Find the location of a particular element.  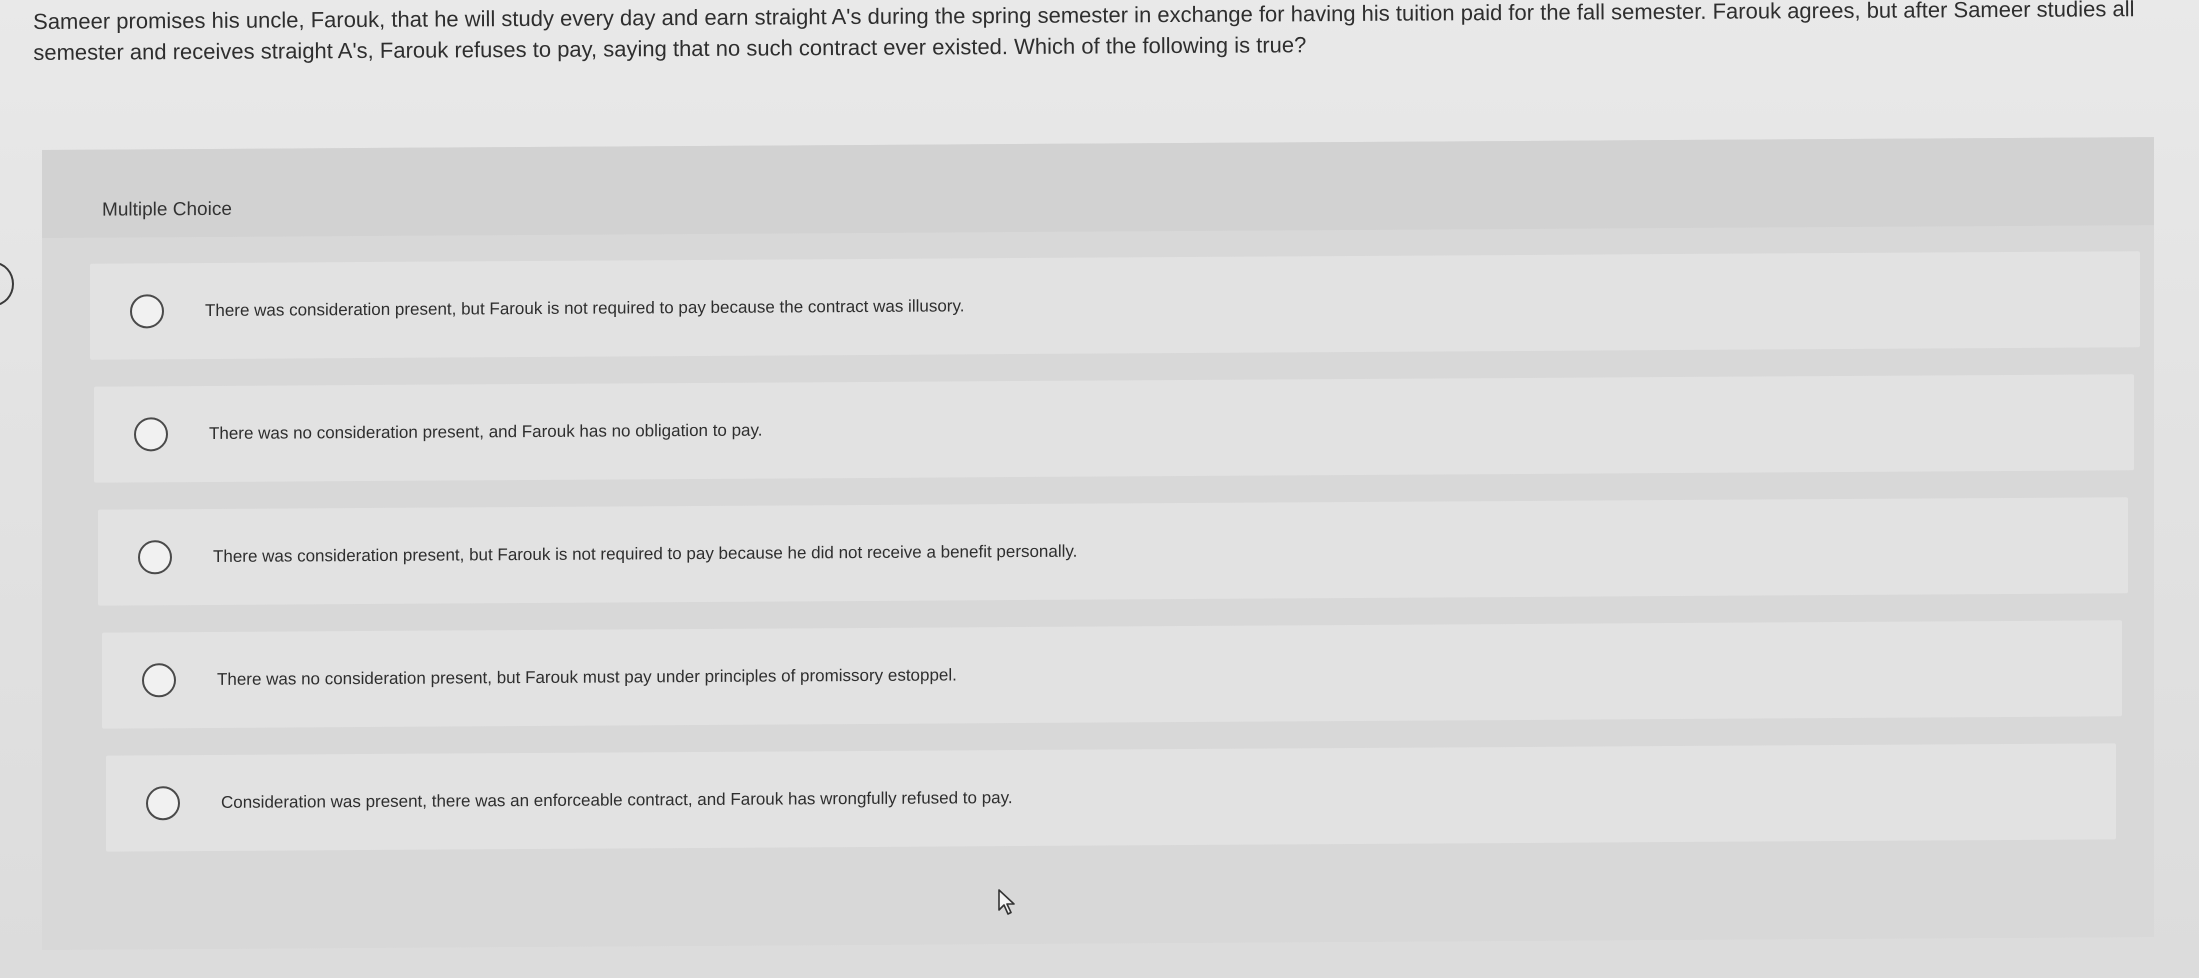

panel-header: Multiple Choice is located at coordinates (1098, 187).